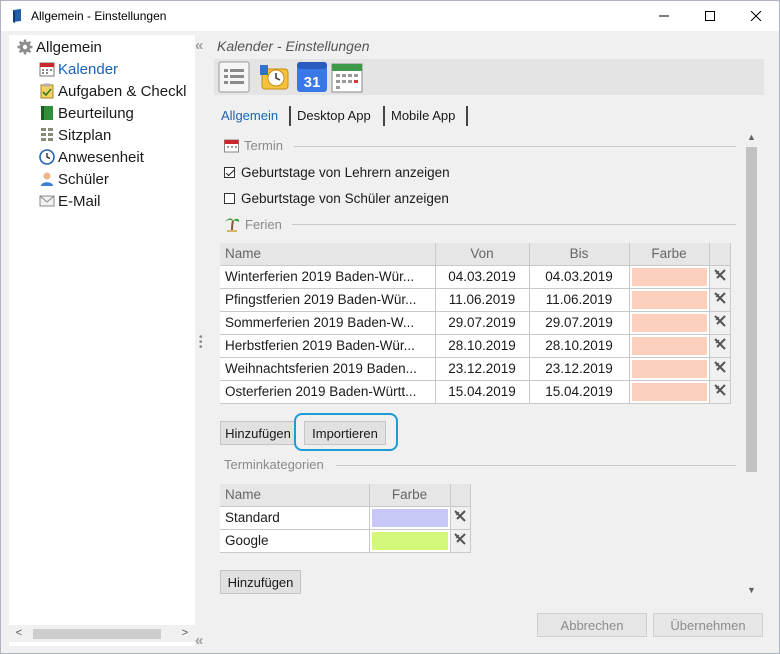 The image size is (780, 654). What do you see at coordinates (234, 77) in the screenshot?
I see `list-icon` at bounding box center [234, 77].